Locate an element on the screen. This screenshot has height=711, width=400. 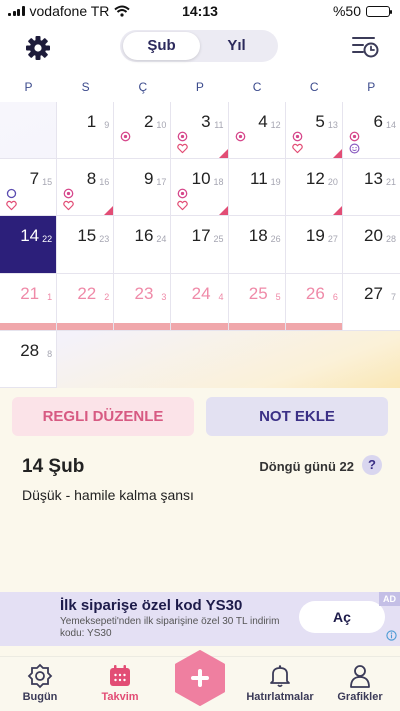
day-number: 2 is located at coordinates (148, 121).